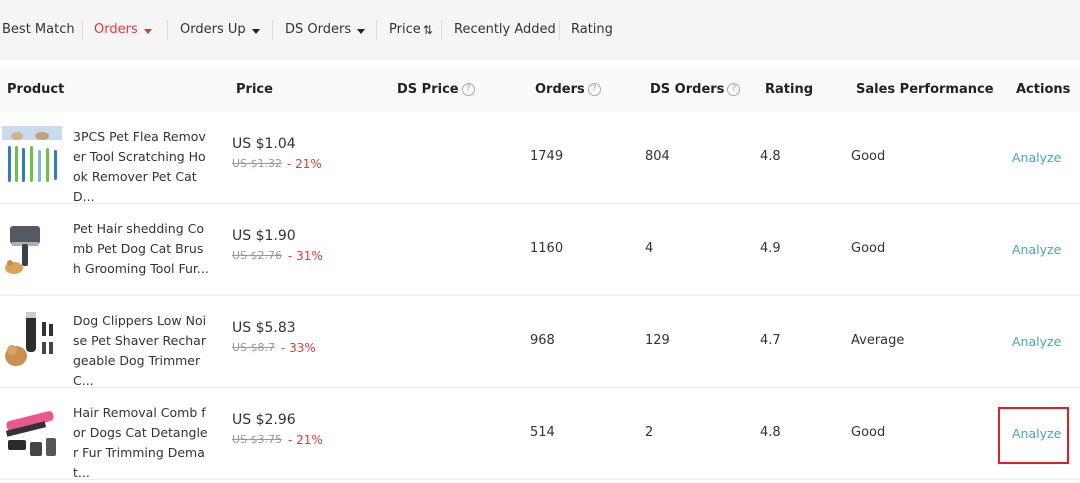 This screenshot has height=483, width=1080. I want to click on orders-count: 514, so click(542, 432).